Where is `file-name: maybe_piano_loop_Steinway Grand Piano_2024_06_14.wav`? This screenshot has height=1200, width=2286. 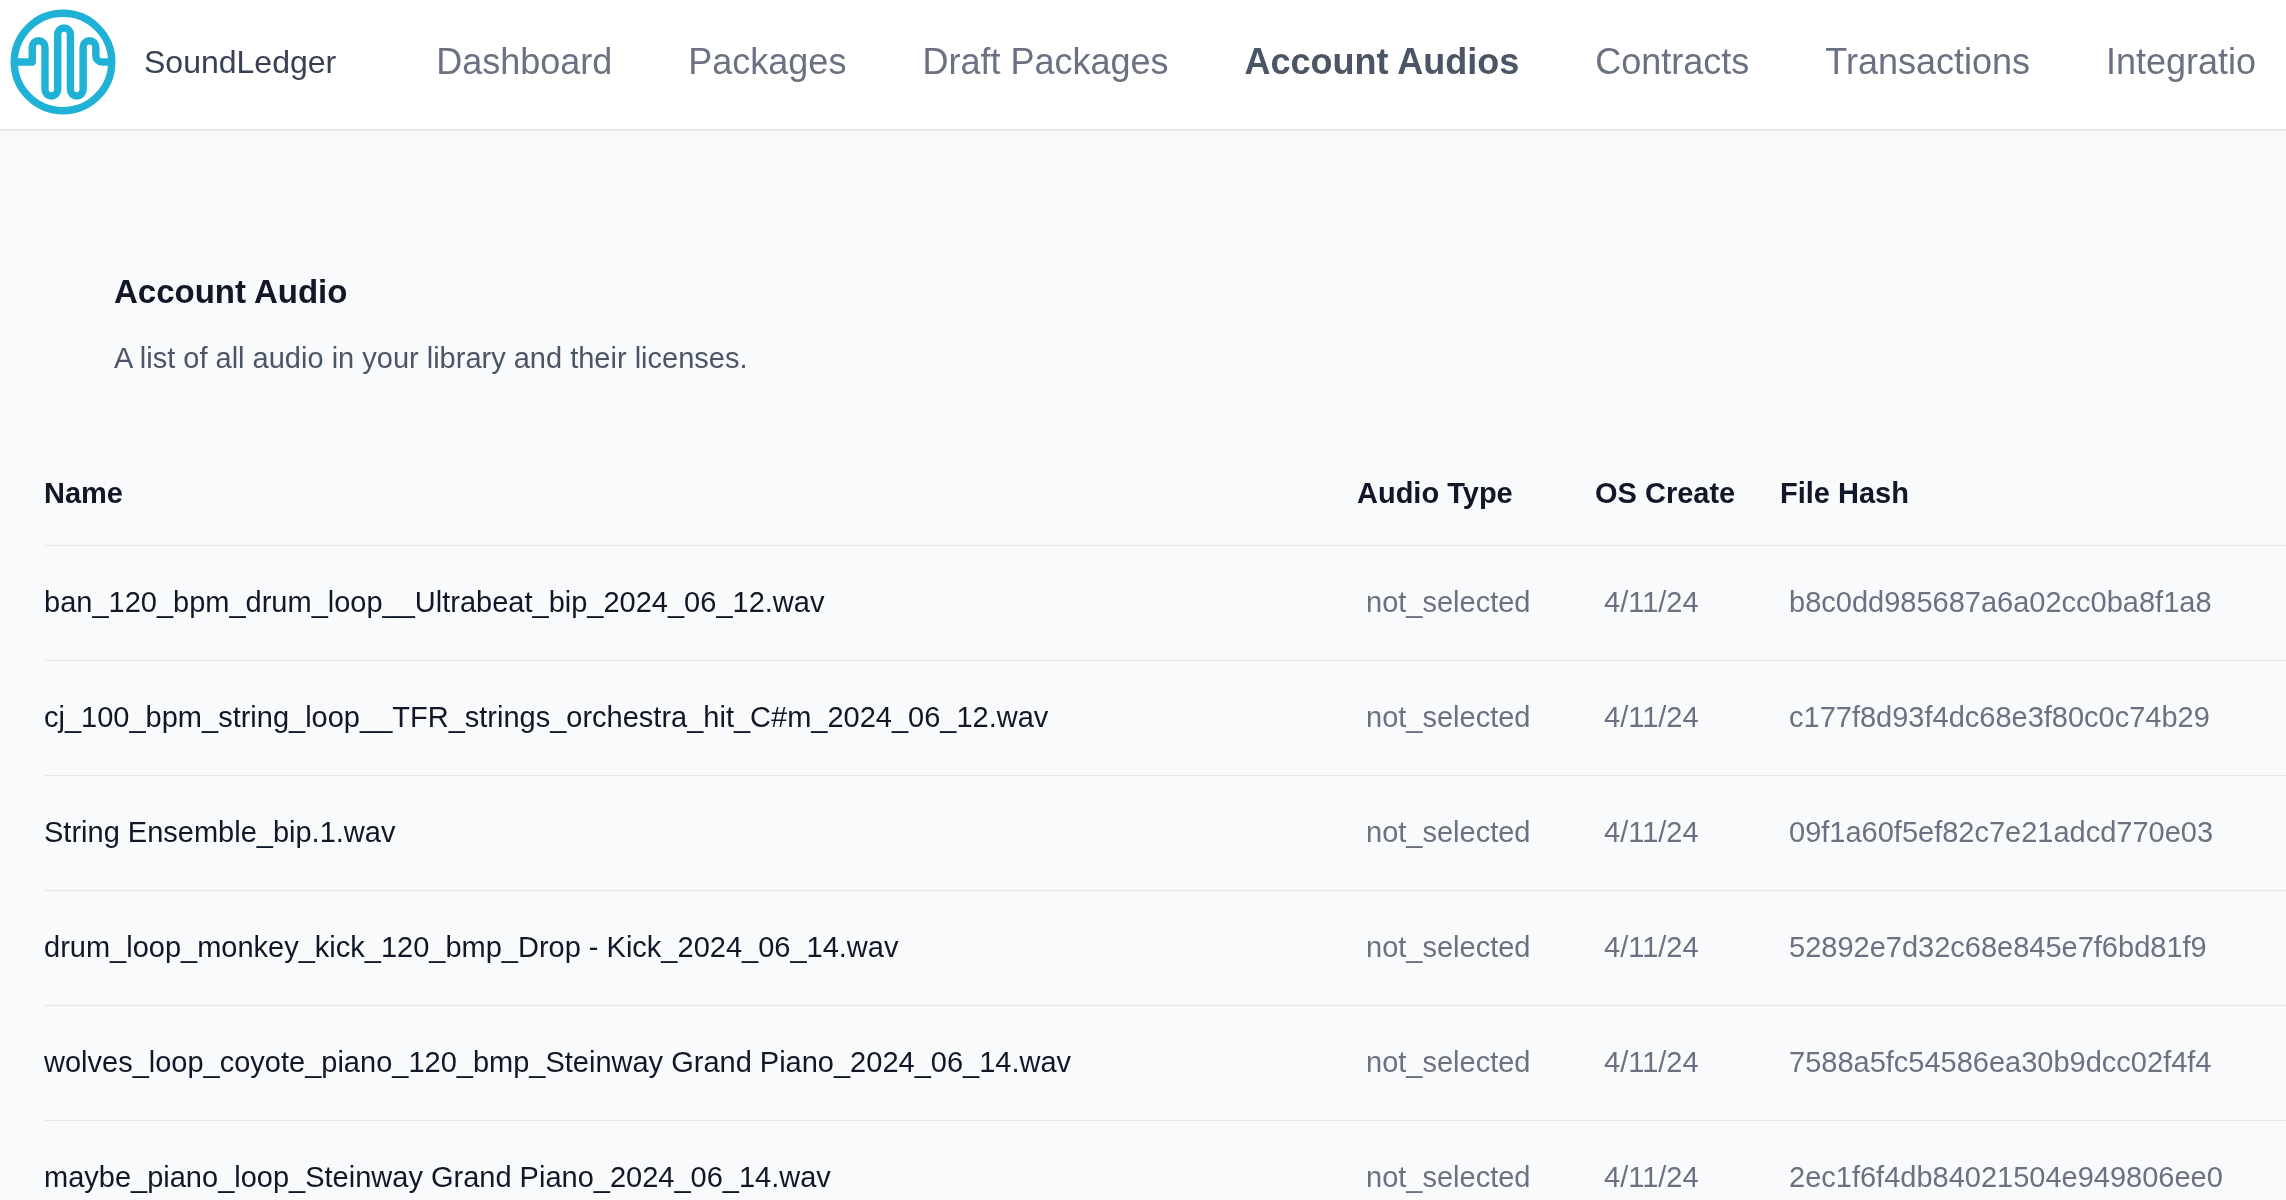 file-name: maybe_piano_loop_Steinway Grand Piano_2024_06_14.wav is located at coordinates (437, 1178).